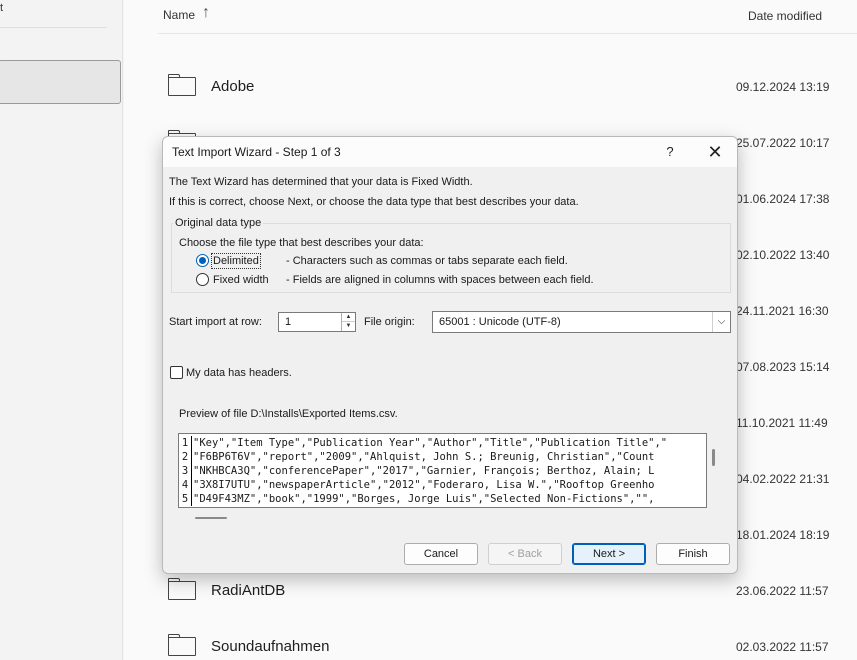 The width and height of the screenshot is (857, 660). Describe the element at coordinates (185, 485) in the screenshot. I see `preview-line-number: 4` at that location.